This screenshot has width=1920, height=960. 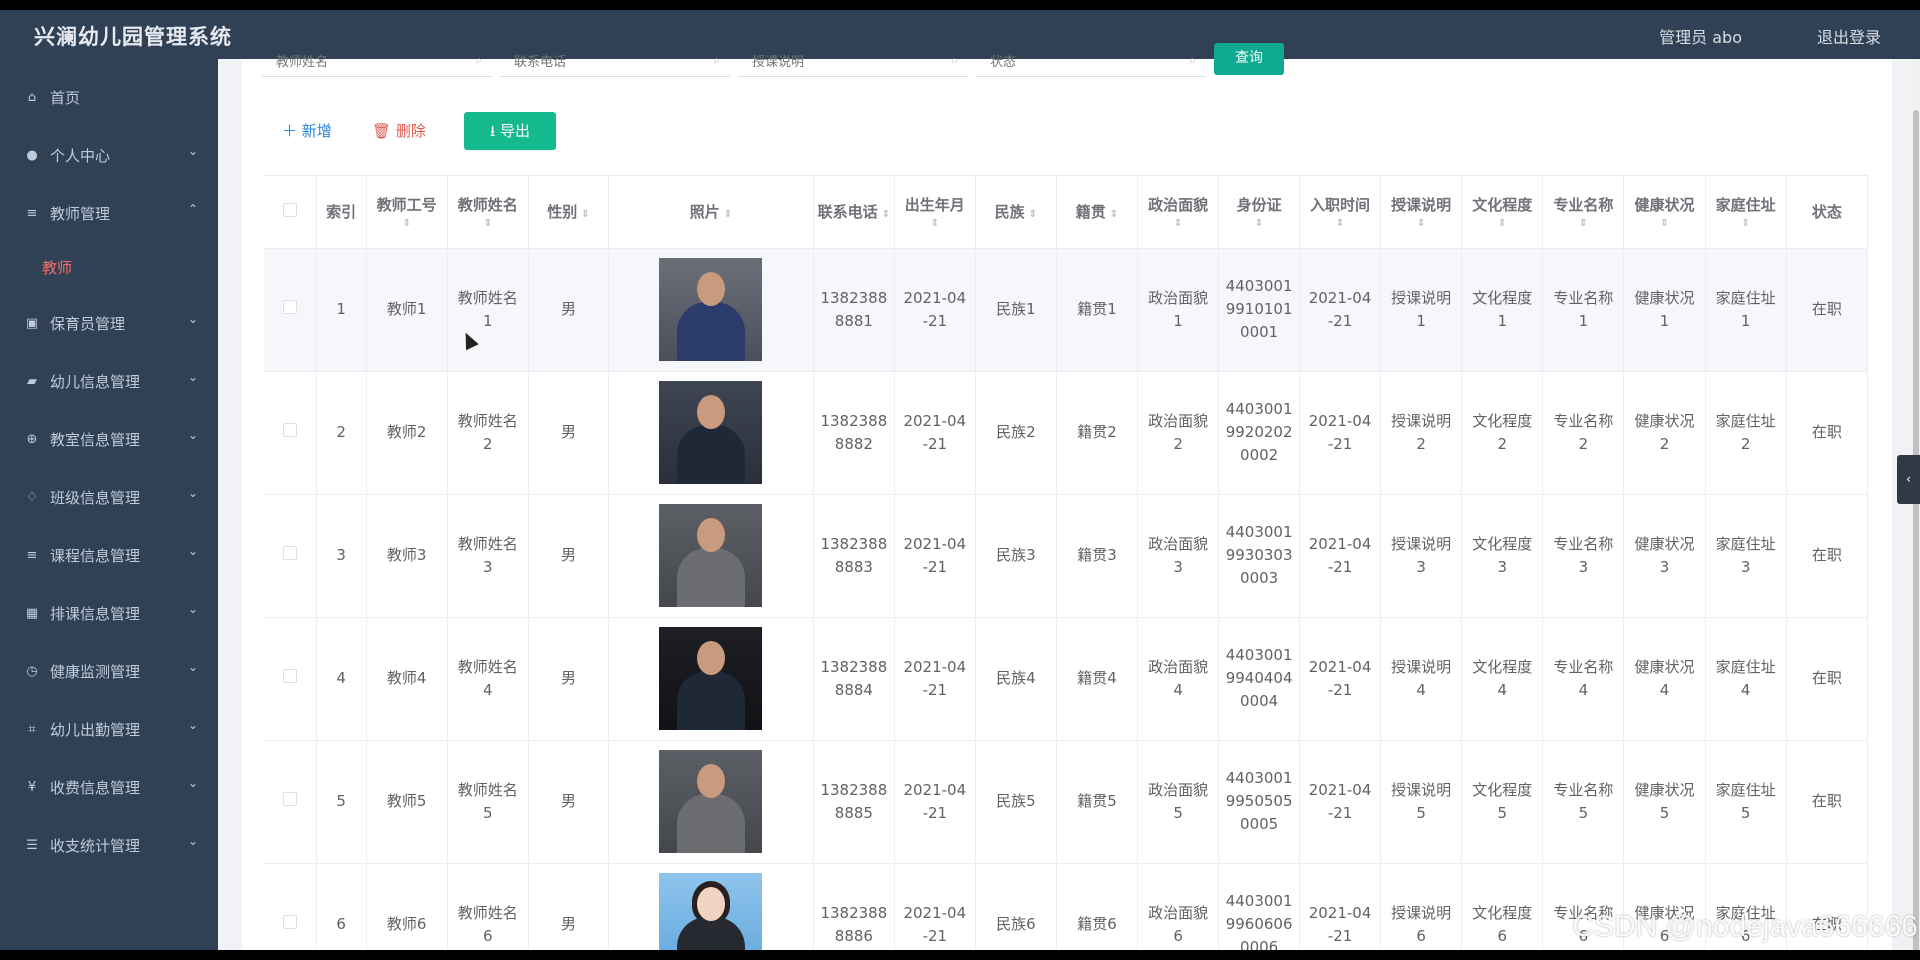 I want to click on column-header: 出生年月 ⇕, so click(x=935, y=212).